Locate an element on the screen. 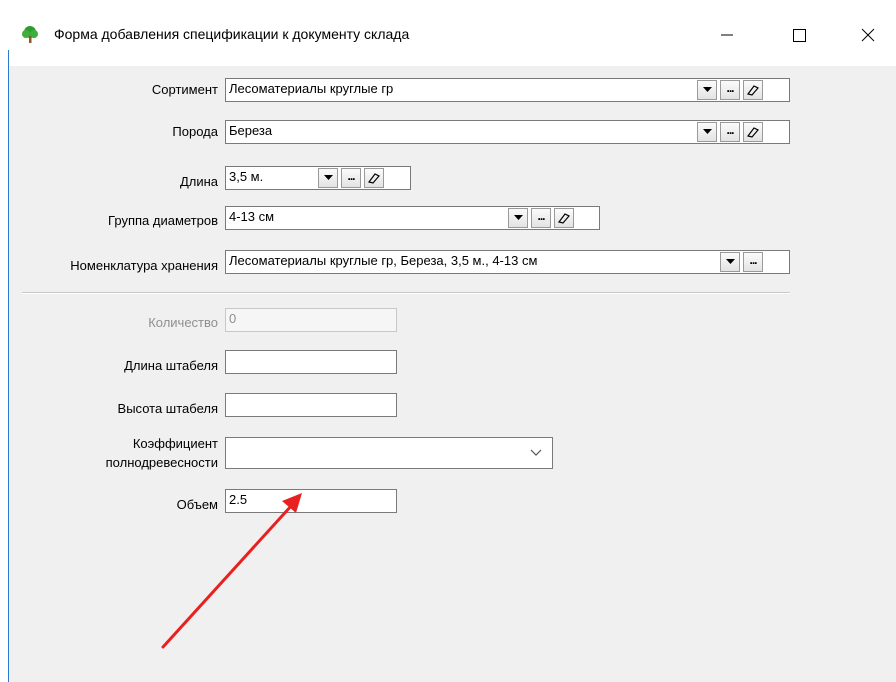 This screenshot has width=896, height=682. kolichestvo-field: 0 is located at coordinates (311, 320).